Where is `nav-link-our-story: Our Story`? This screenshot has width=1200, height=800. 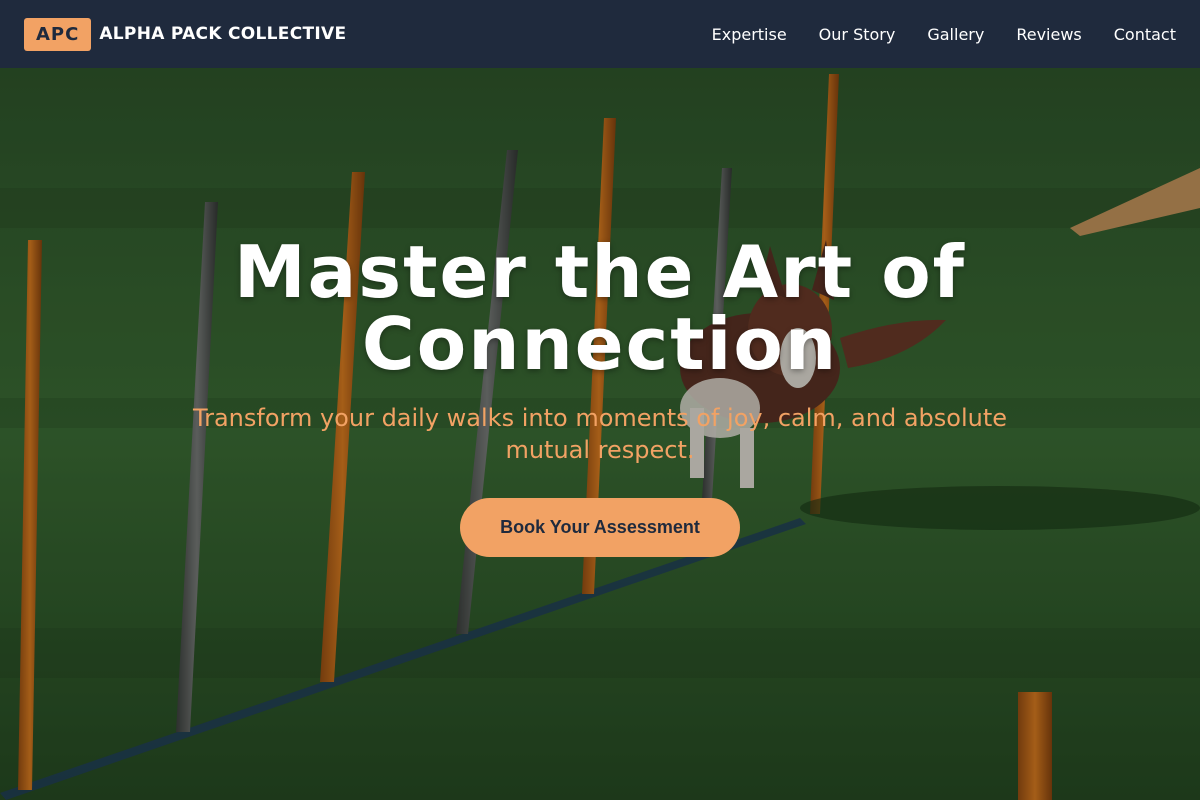
nav-link-our-story: Our Story is located at coordinates (857, 34).